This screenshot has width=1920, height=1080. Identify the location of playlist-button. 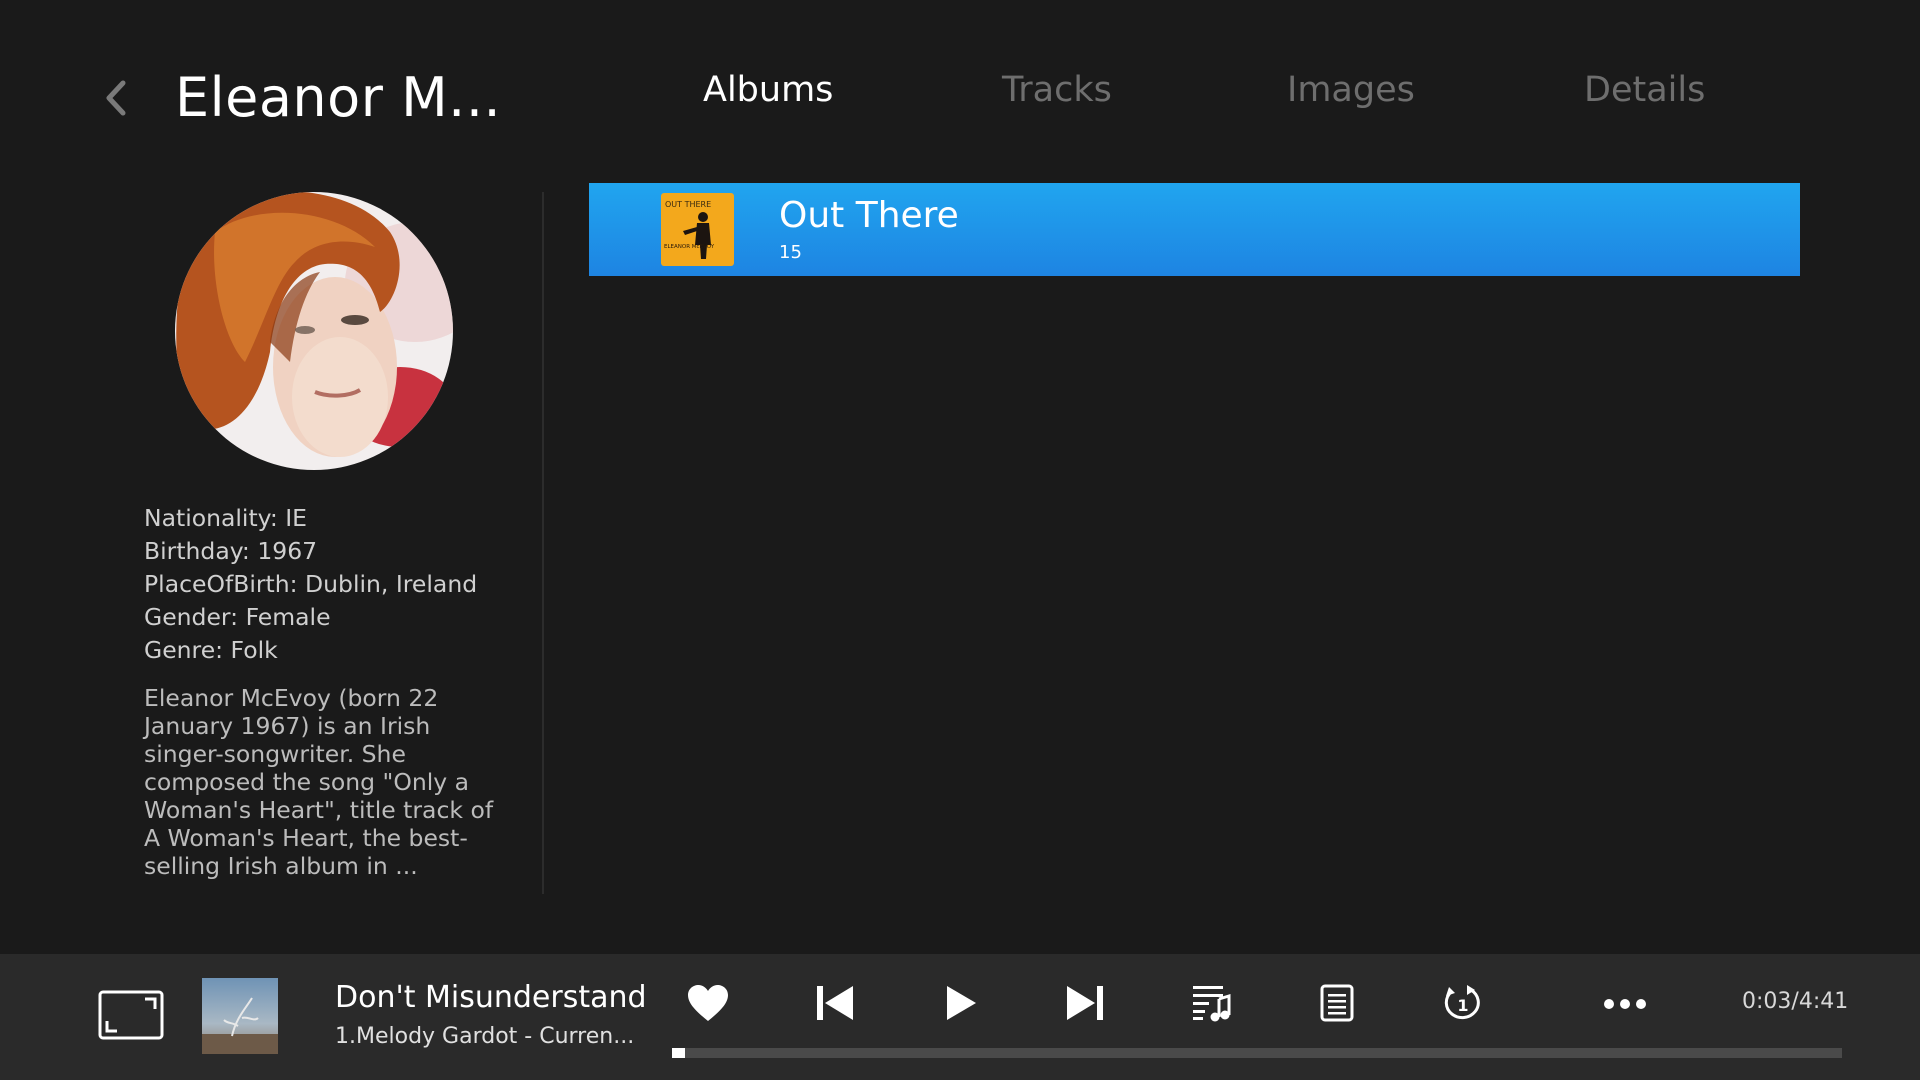
(1211, 1003).